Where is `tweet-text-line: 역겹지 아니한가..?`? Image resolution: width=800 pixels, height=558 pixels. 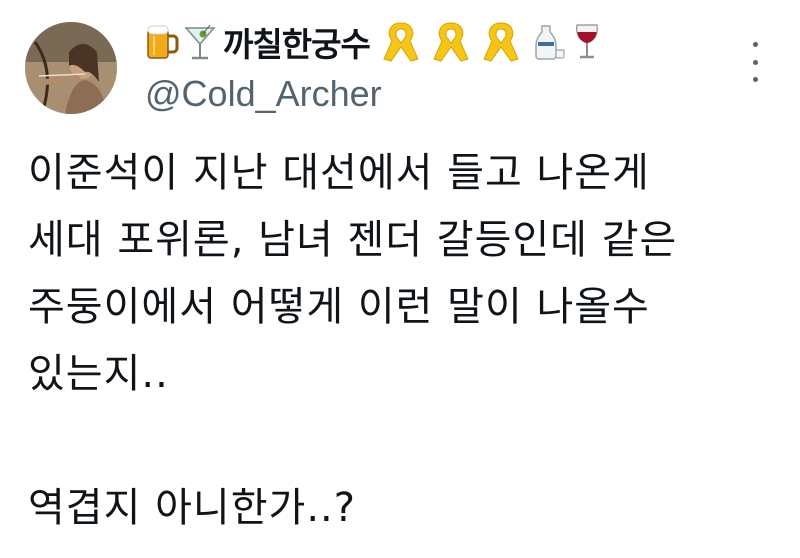 tweet-text-line: 역겹지 아니한가..? is located at coordinates (192, 508).